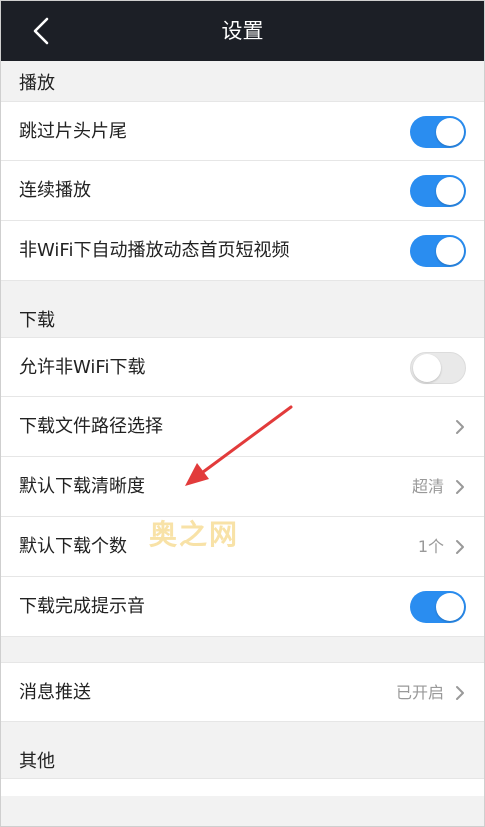  Describe the element at coordinates (419, 692) in the screenshot. I see `setting-value: 已开启` at that location.